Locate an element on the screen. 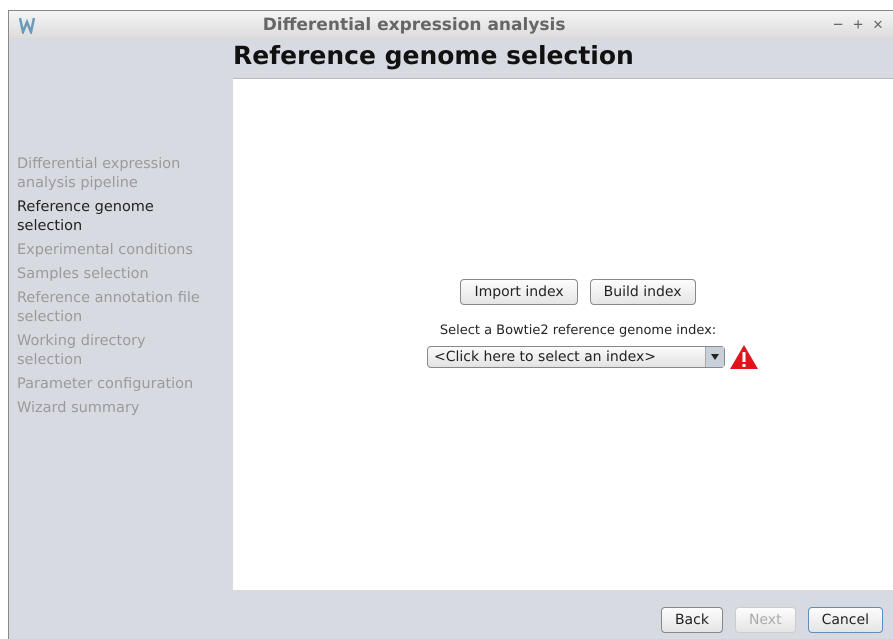  footer-button: Back is located at coordinates (691, 620).